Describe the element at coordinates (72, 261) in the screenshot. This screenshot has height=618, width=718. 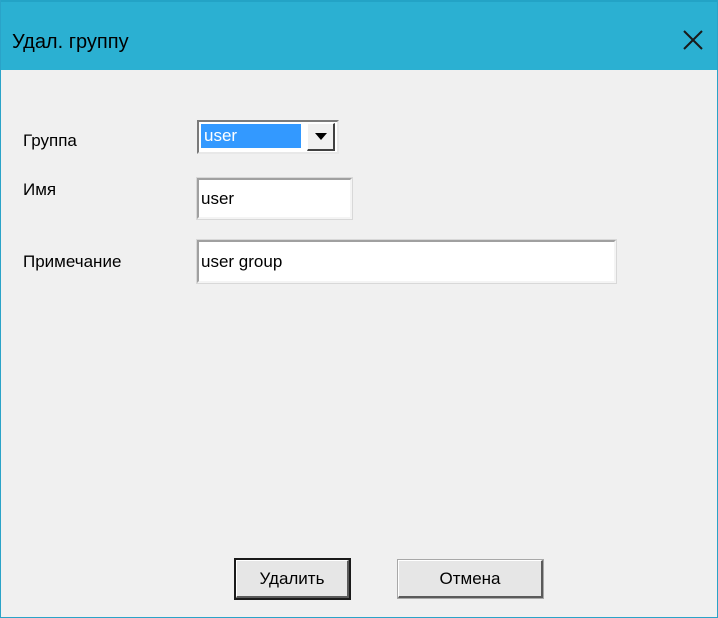
I see `note-label: Примечание` at that location.